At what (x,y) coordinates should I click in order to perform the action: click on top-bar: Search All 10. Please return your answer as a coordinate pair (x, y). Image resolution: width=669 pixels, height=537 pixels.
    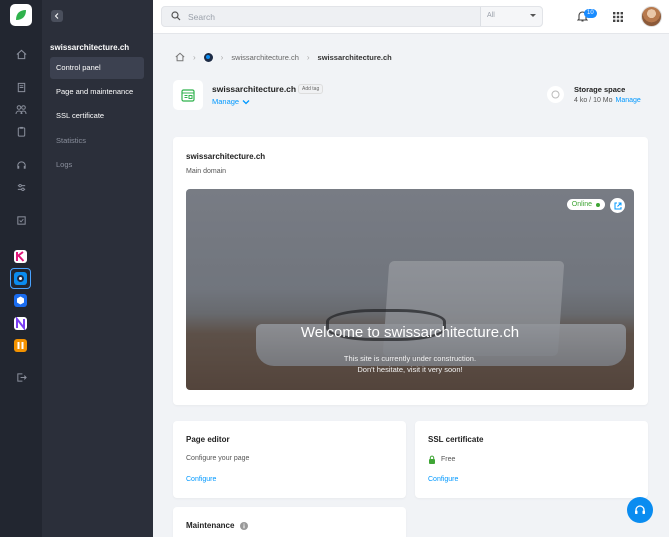
    Looking at the image, I should click on (411, 17).